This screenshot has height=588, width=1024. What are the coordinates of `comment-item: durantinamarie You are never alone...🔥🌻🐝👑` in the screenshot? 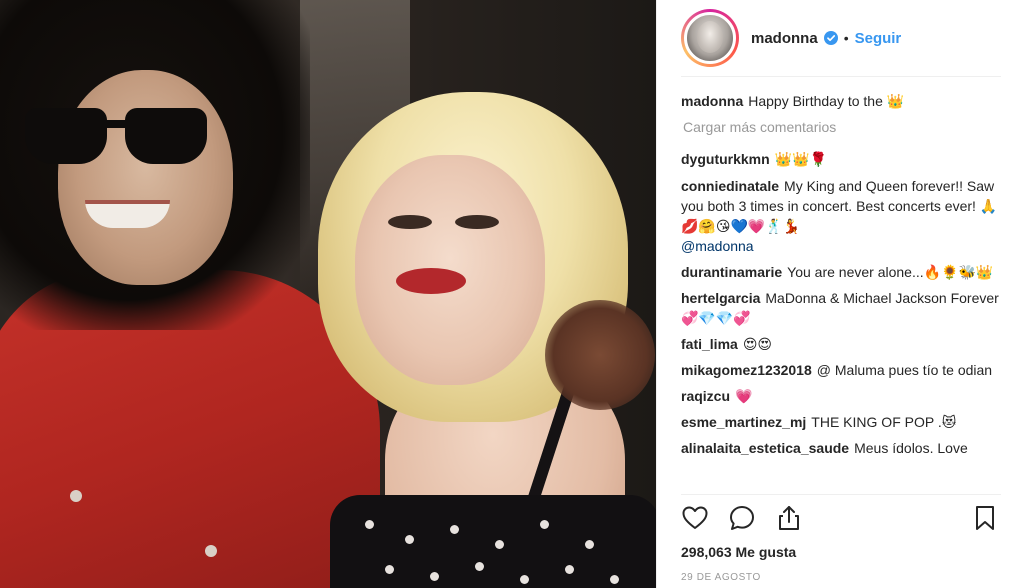 It's located at (846, 272).